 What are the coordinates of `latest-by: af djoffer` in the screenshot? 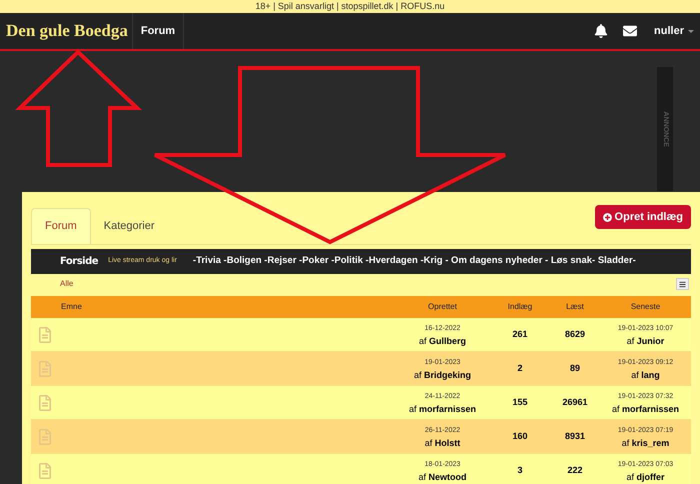 It's located at (645, 476).